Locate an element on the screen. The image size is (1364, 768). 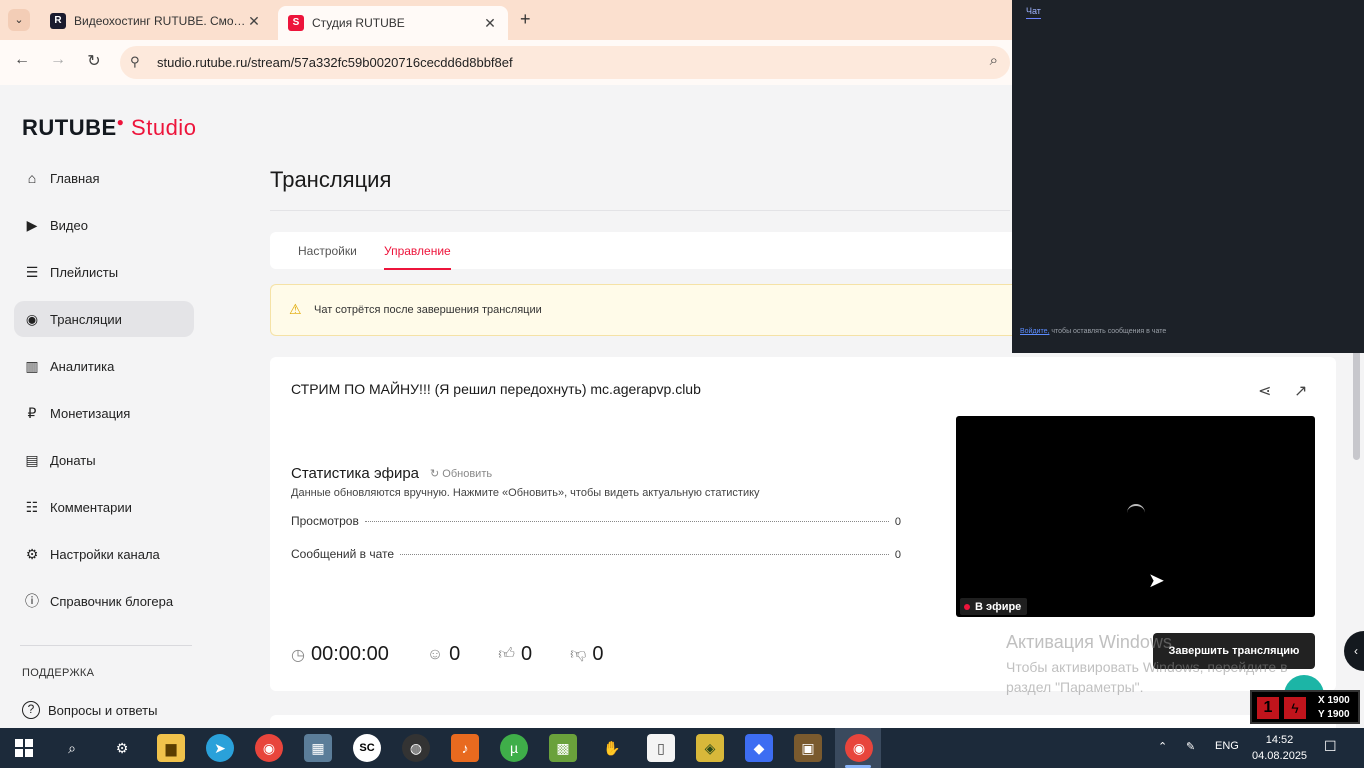
file-explorer-icon: ▆ is located at coordinates (171, 748).